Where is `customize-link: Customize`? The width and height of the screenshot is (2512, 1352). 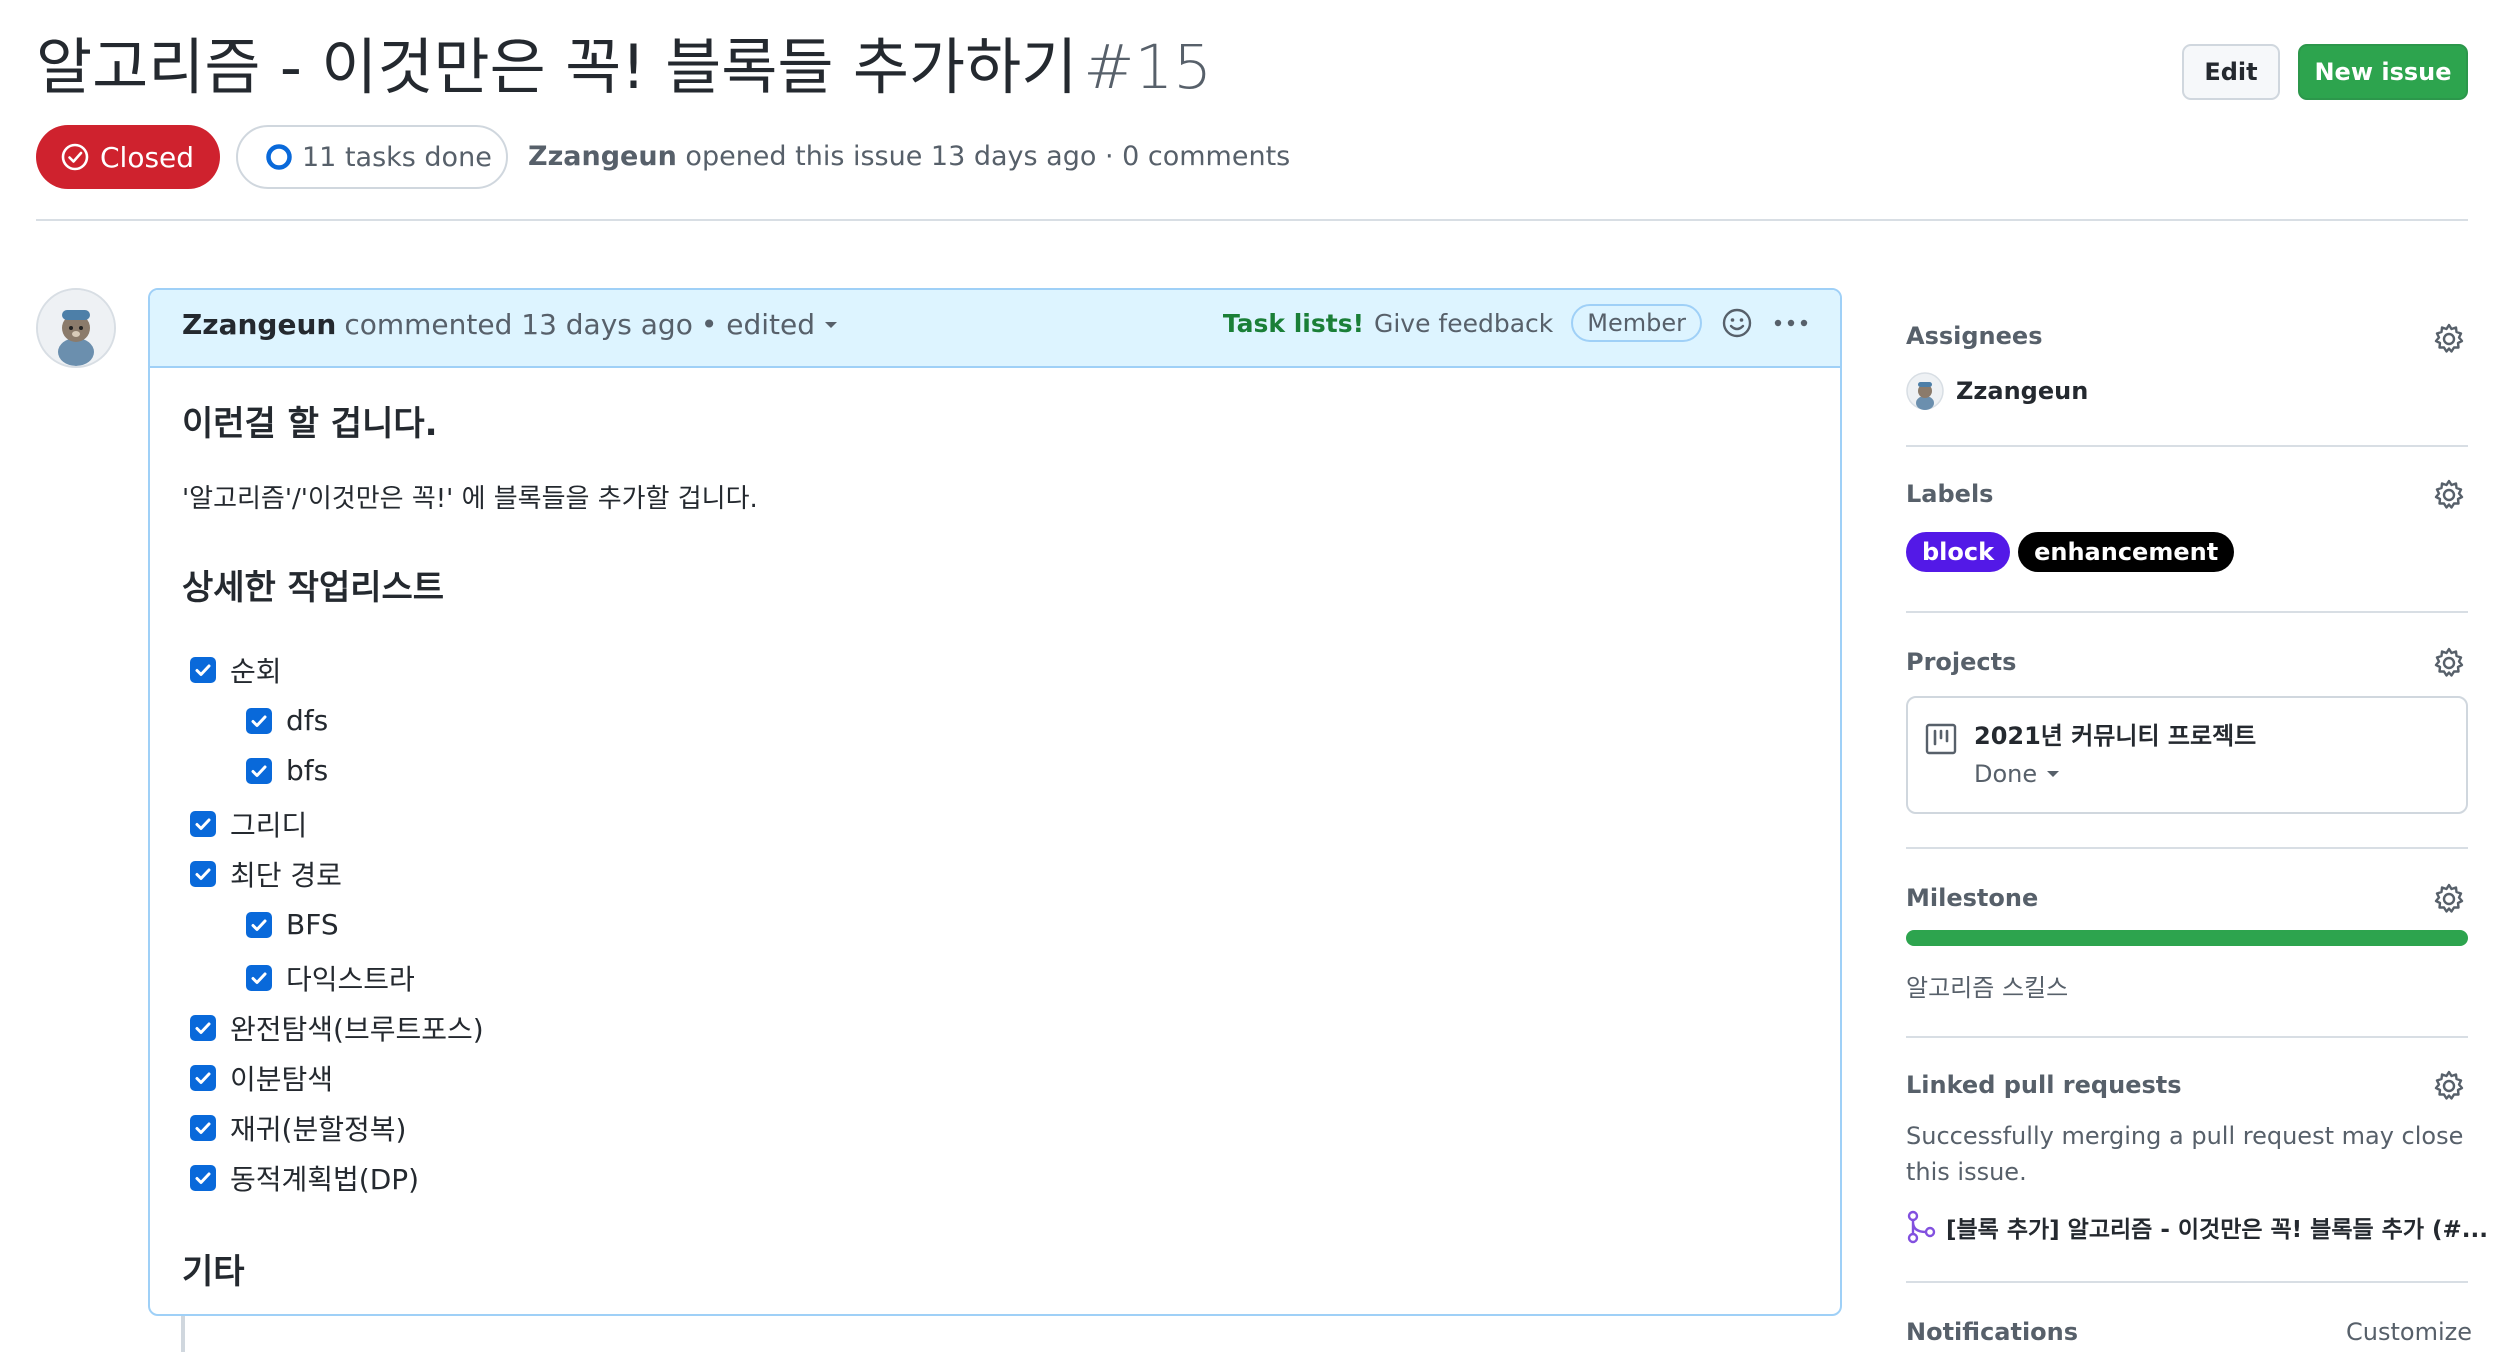 customize-link: Customize is located at coordinates (2409, 1332).